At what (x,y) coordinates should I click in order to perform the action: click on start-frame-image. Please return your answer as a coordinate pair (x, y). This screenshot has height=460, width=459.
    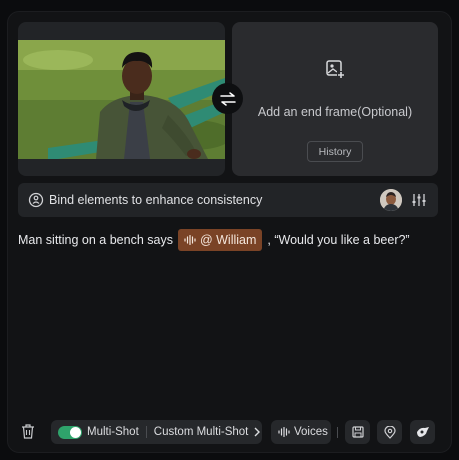
    Looking at the image, I should click on (121, 99).